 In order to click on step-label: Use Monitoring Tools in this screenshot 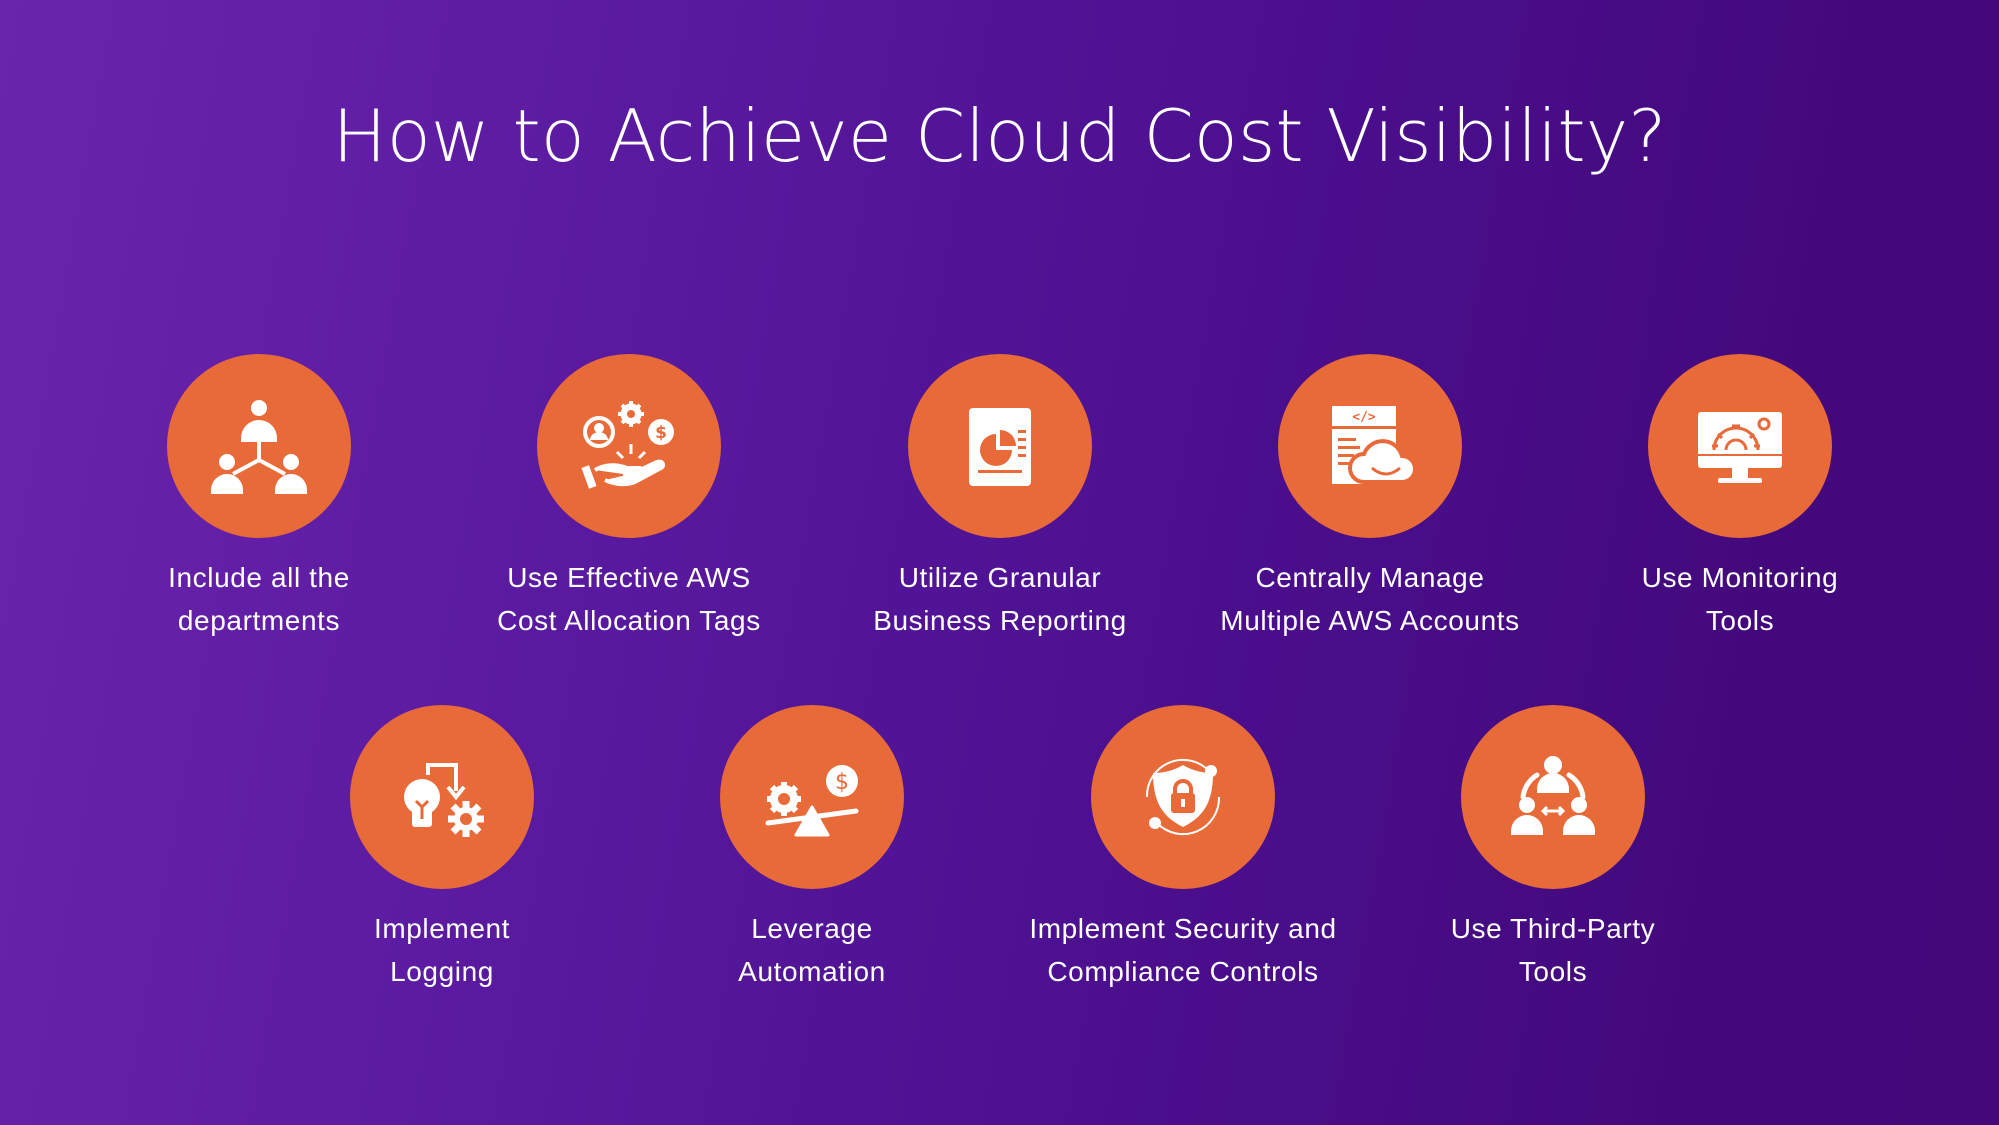, I will do `click(1740, 599)`.